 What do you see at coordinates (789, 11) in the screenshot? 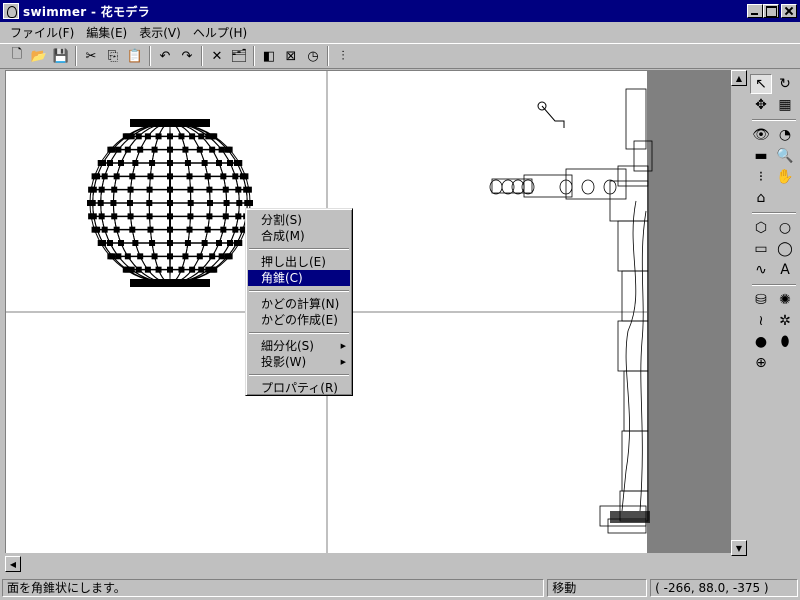
I see `close-button` at bounding box center [789, 11].